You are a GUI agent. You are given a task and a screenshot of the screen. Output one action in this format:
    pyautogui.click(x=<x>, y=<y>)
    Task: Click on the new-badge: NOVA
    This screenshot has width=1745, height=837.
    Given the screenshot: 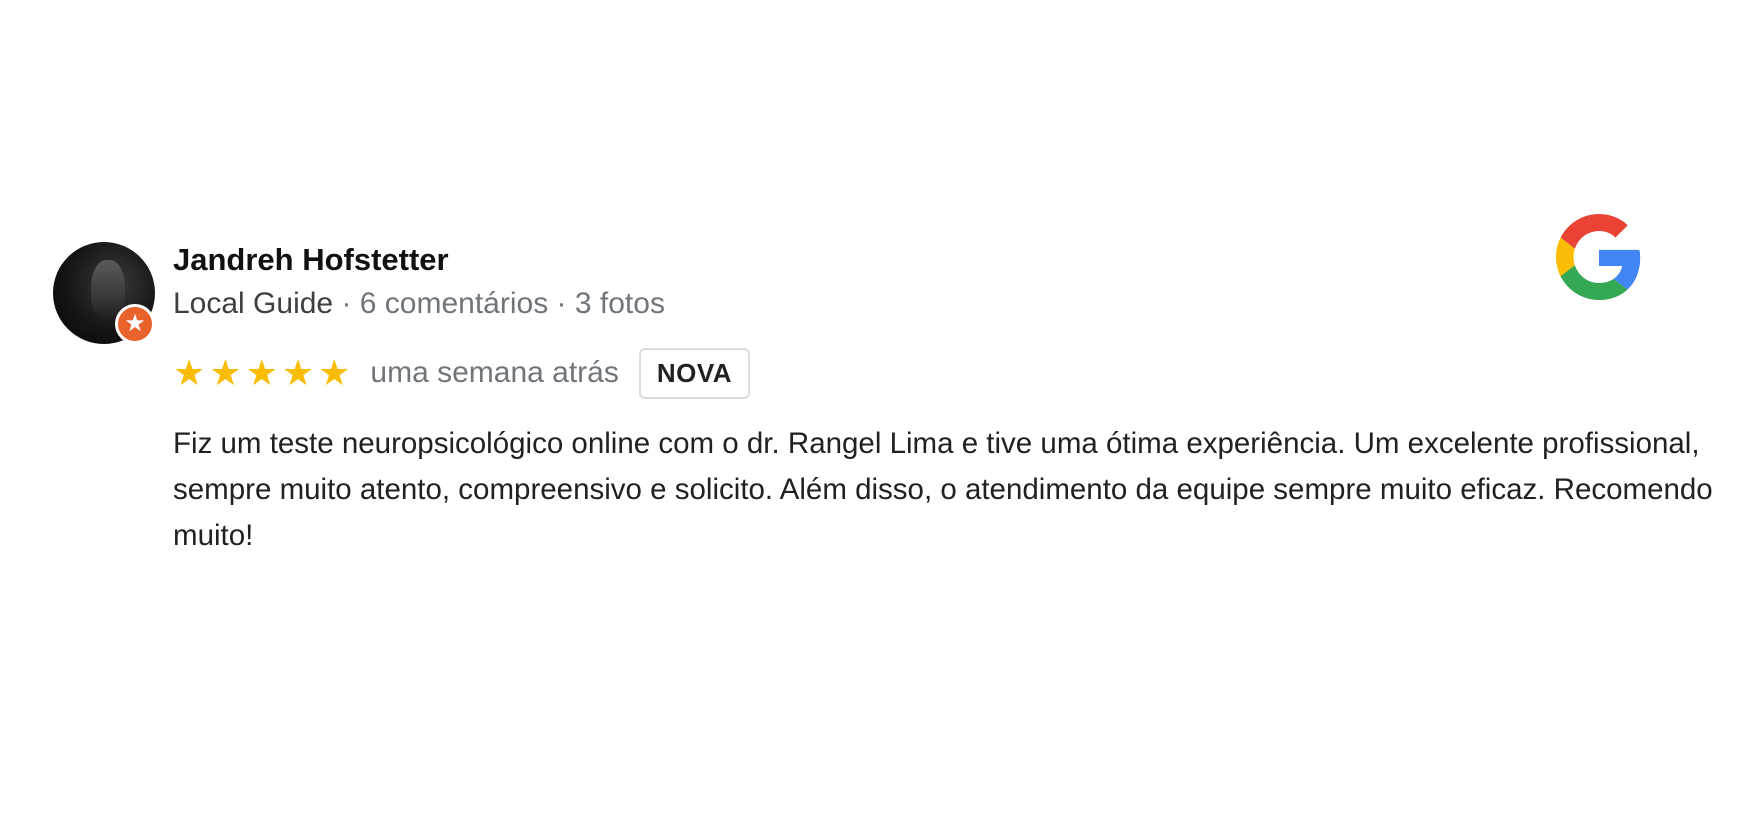 What is the action you would take?
    pyautogui.click(x=694, y=373)
    